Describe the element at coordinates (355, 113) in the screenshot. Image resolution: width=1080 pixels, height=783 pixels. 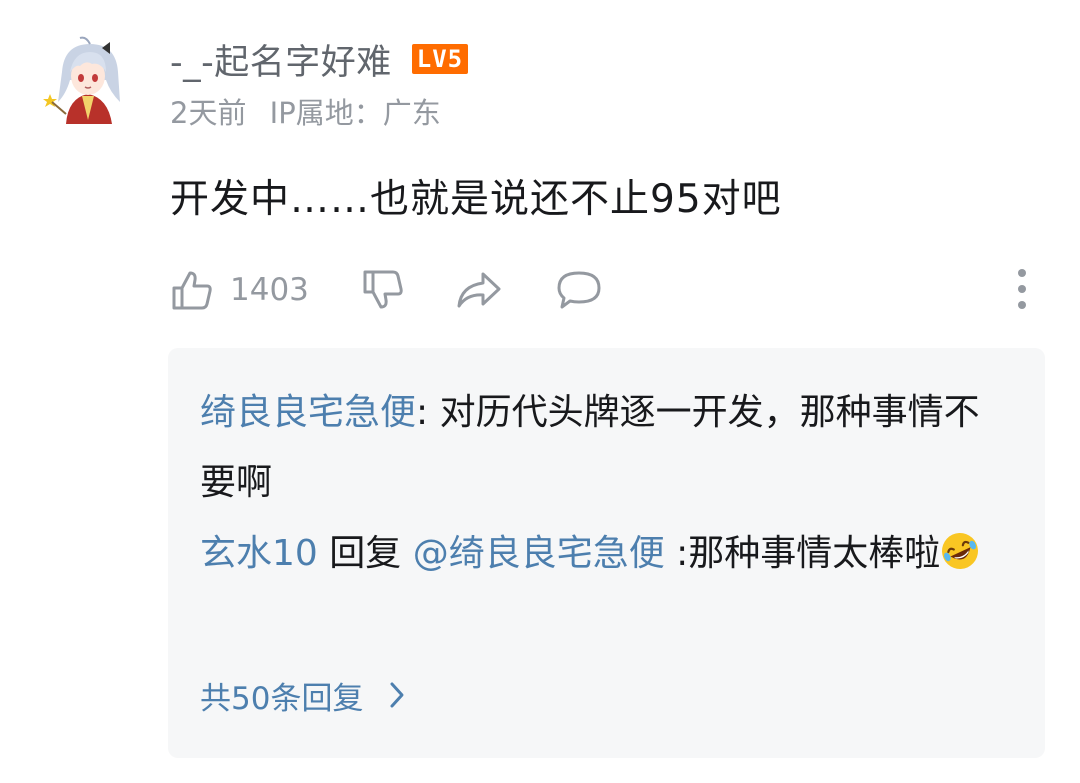
I see `ip-location: IP属地：广东` at that location.